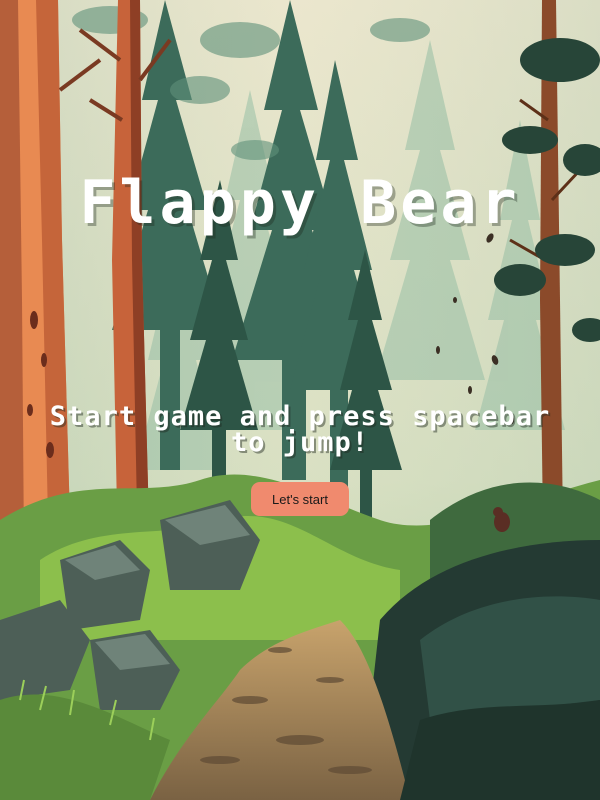 This screenshot has height=800, width=600. Describe the element at coordinates (300, 429) in the screenshot. I see `instructions-text: Start game and press spacebar to jump!` at that location.